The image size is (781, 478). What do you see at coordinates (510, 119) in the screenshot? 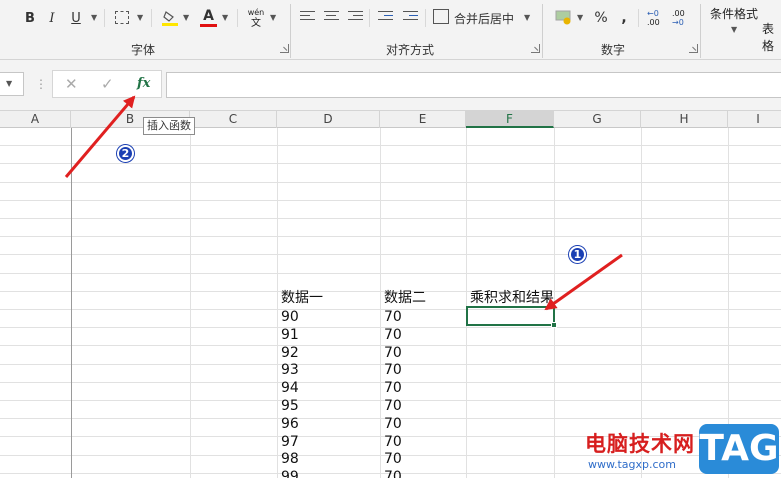
I see `column-header-f: F` at bounding box center [510, 119].